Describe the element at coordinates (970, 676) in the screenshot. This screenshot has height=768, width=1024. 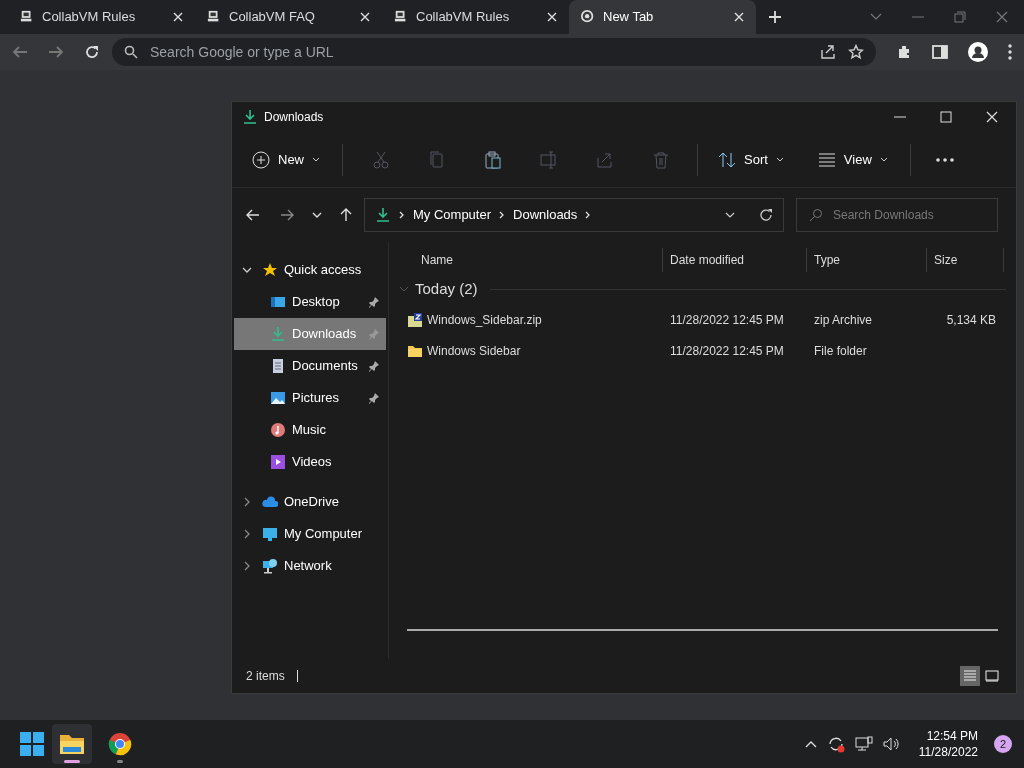
I see `details-icon` at that location.